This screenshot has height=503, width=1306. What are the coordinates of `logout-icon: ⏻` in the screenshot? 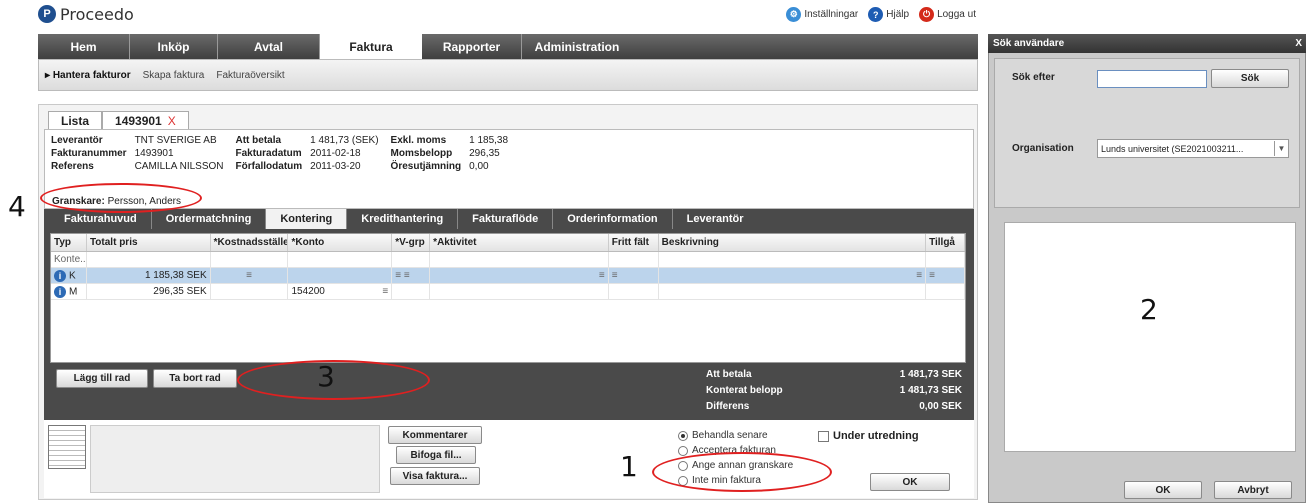 It's located at (927, 14).